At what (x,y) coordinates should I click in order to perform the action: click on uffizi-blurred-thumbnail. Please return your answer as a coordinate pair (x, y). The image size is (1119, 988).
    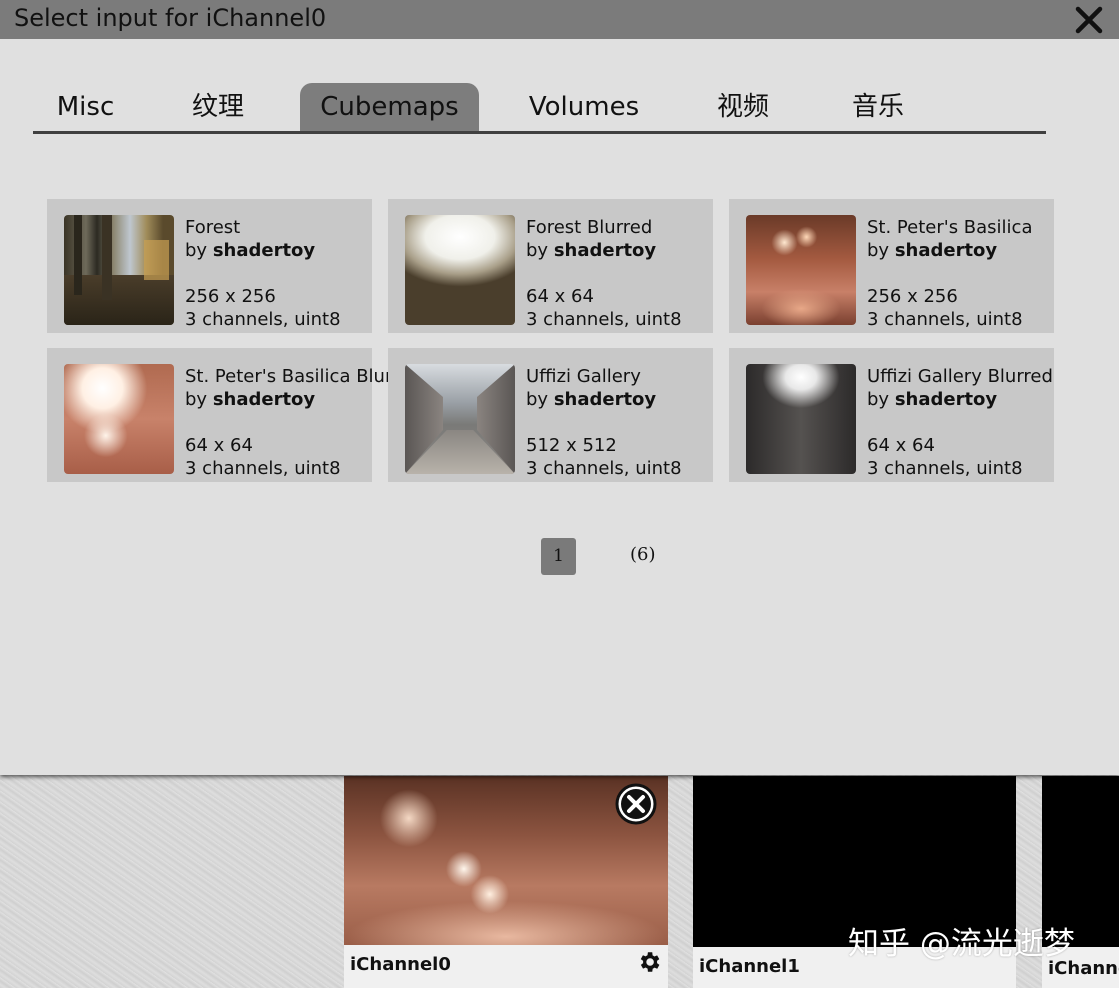
    Looking at the image, I should click on (801, 419).